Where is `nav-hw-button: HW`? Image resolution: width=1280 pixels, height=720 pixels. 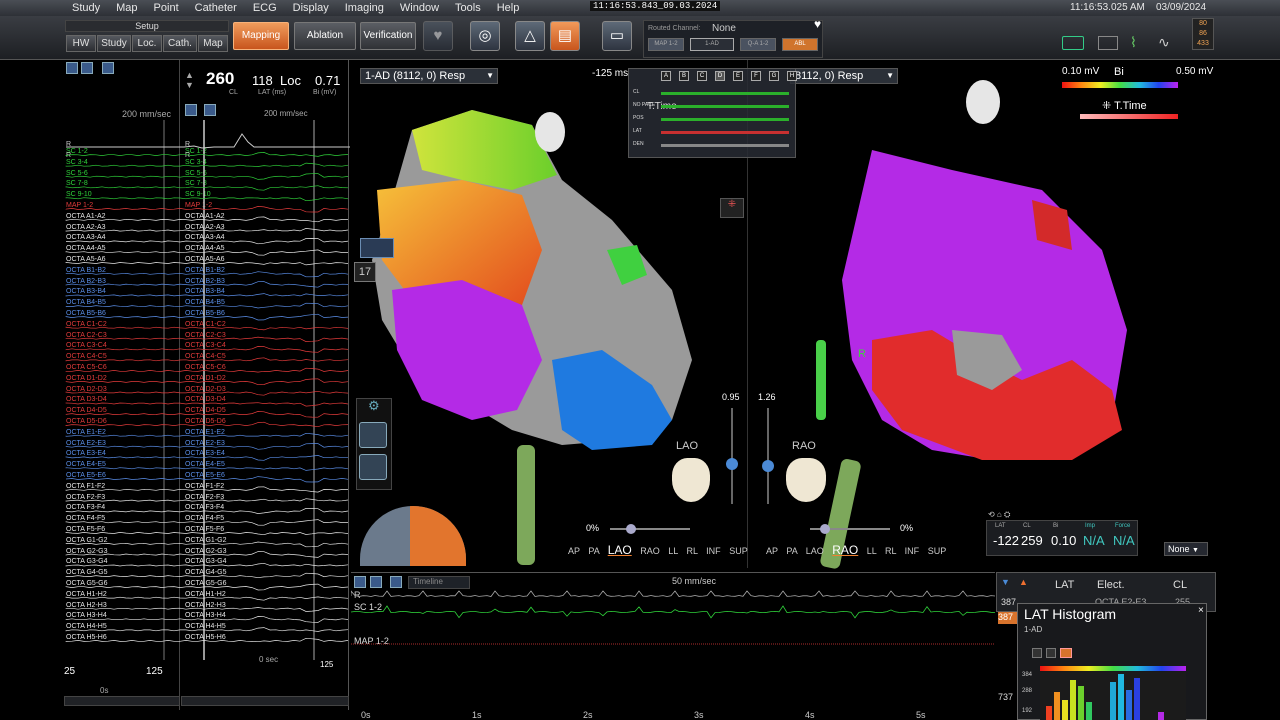
nav-hw-button: HW is located at coordinates (81, 43).